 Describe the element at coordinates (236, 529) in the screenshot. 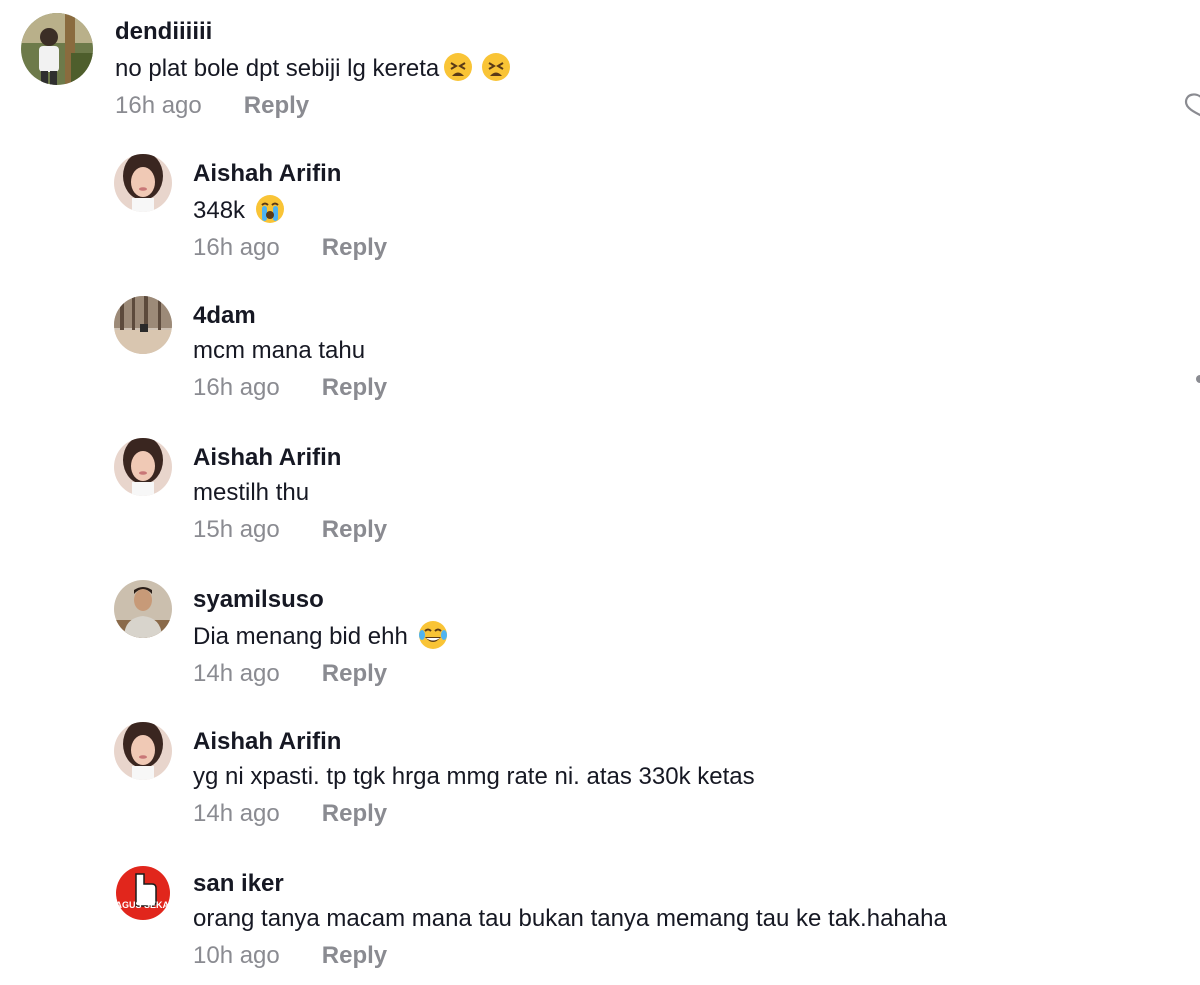

I see `timestamp: 15h ago` at that location.